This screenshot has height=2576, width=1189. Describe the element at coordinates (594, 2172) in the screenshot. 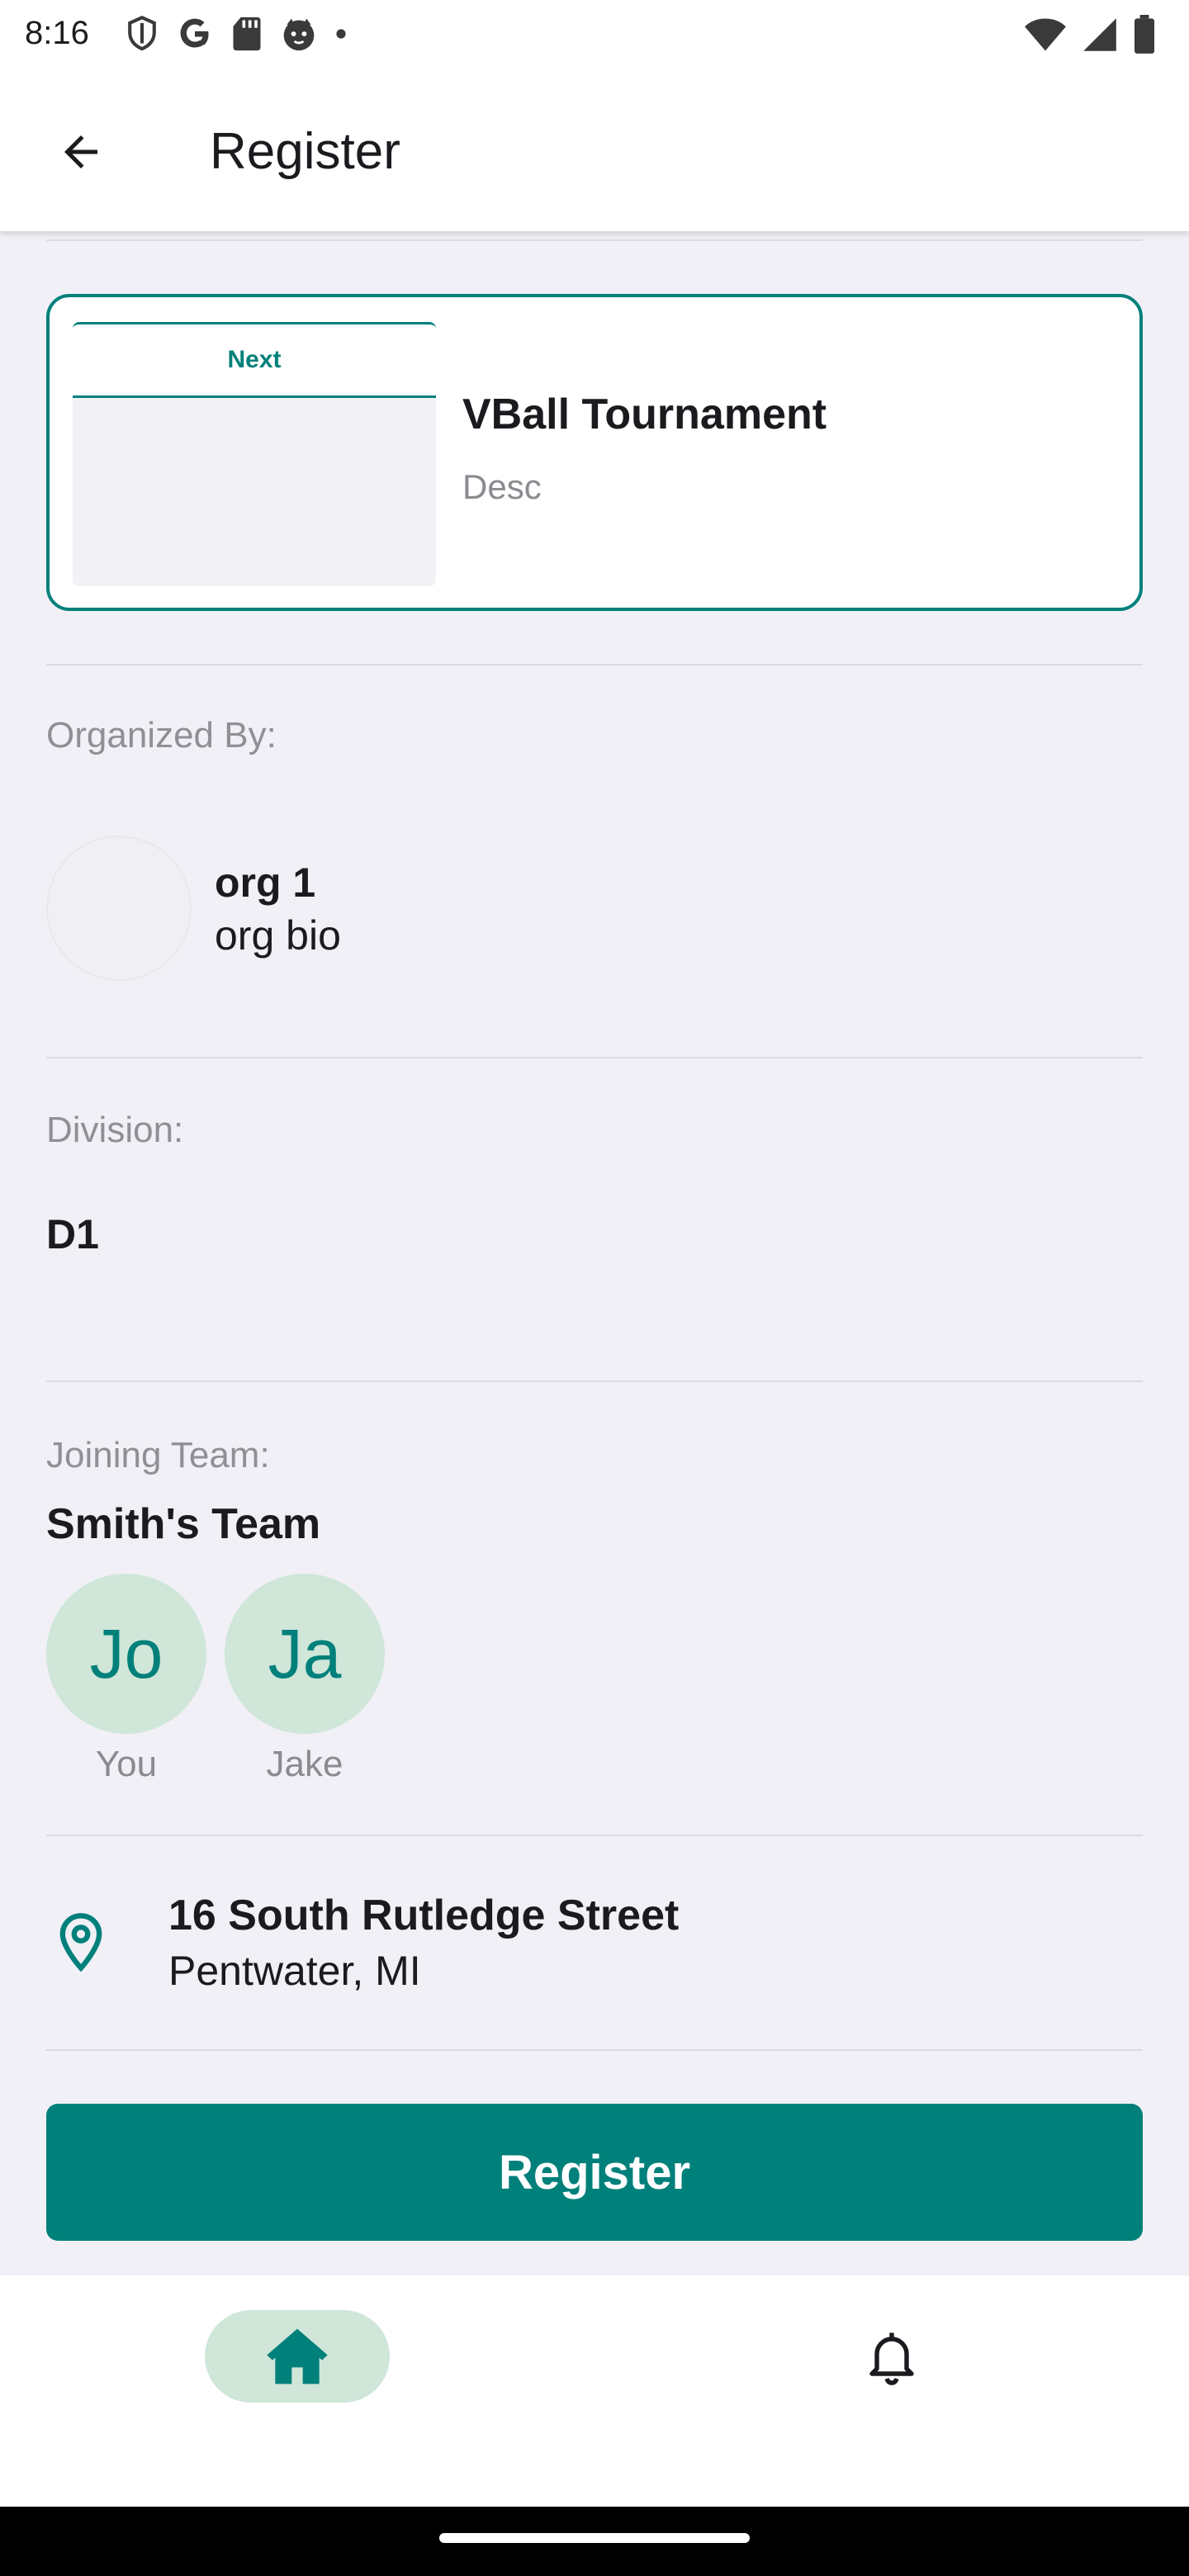

I see `register-button: Register` at that location.